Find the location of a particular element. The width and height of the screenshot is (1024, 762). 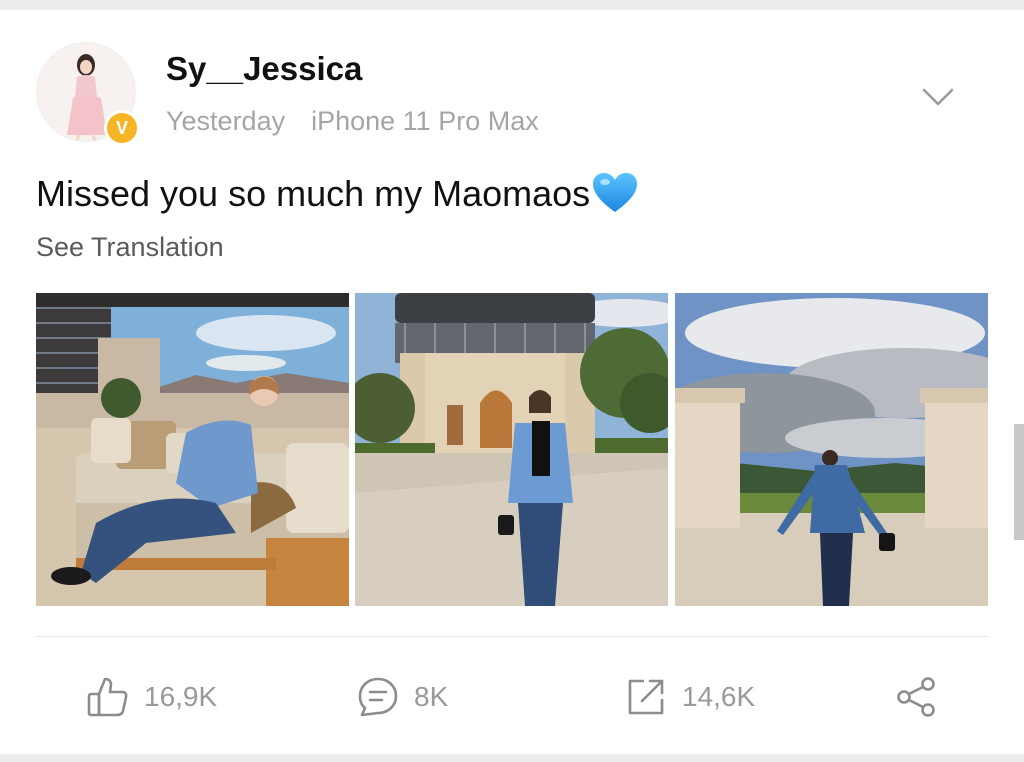

likes-count: 16,9K is located at coordinates (181, 696).